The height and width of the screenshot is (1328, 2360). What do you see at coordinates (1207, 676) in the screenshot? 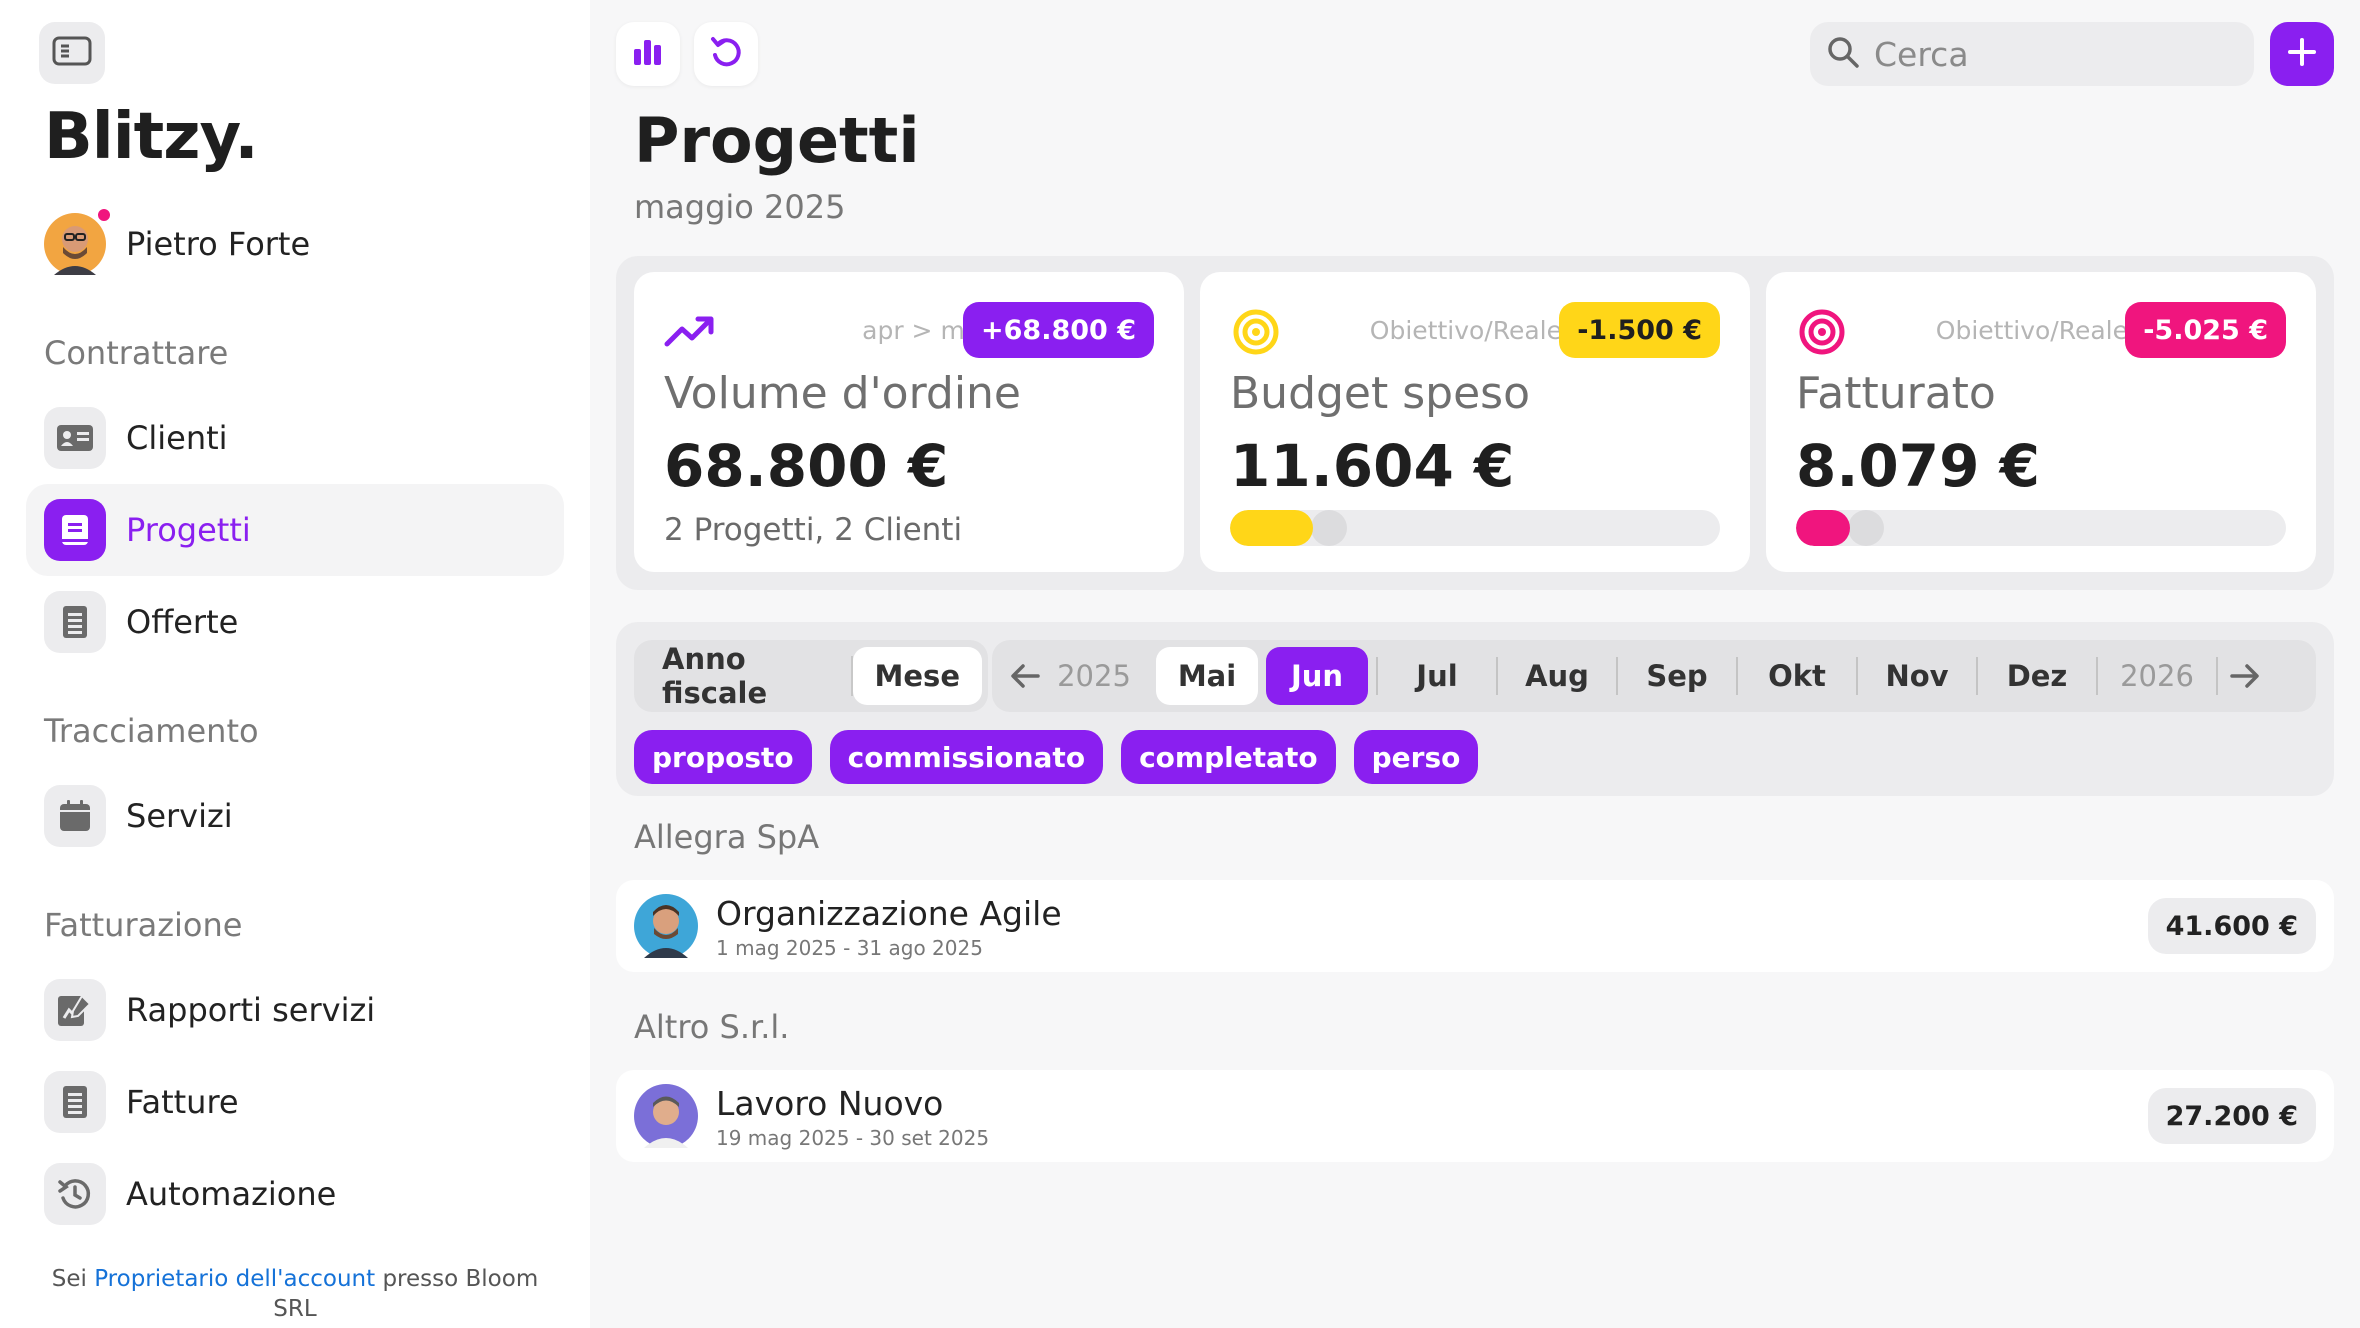
I see `month-mai: Mai` at bounding box center [1207, 676].